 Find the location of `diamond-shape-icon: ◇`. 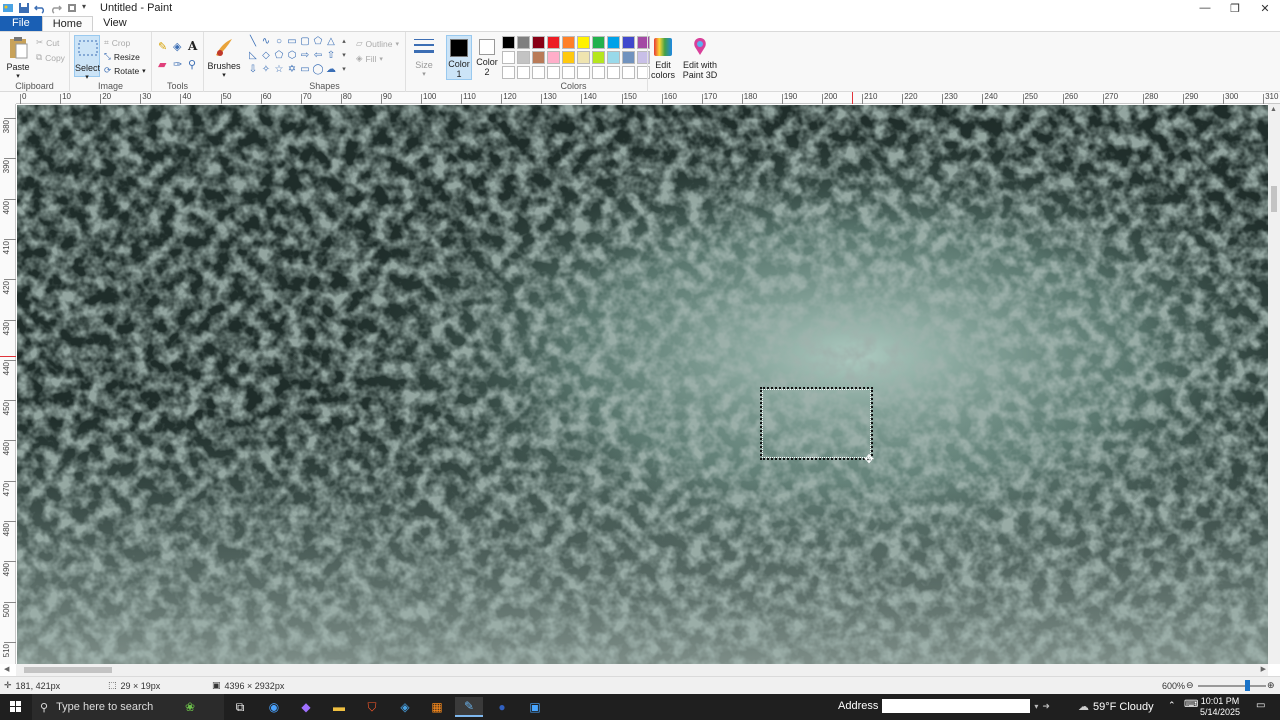

diamond-shape-icon: ◇ is located at coordinates (266, 56).